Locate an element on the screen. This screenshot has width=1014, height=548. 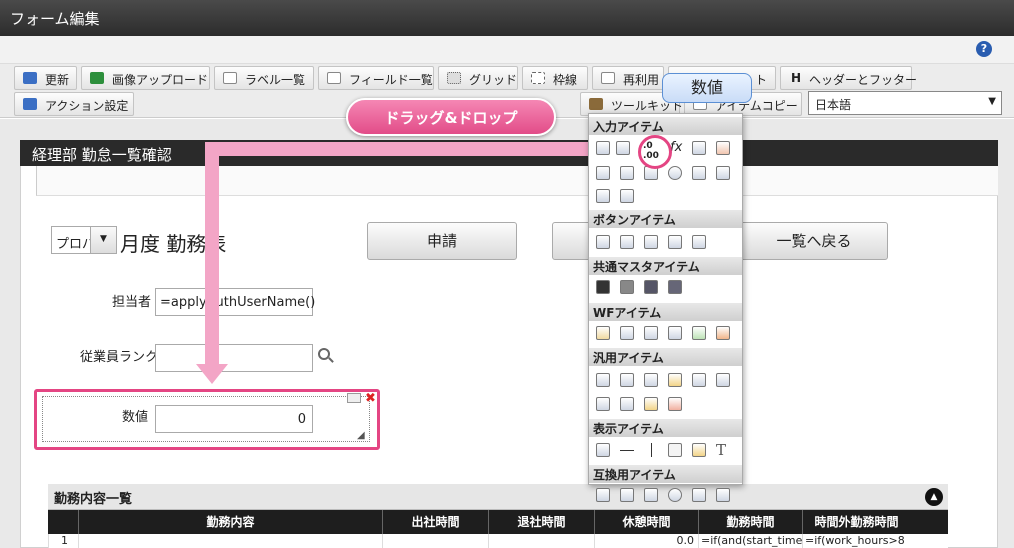
number-label: 数値 is located at coordinates (135, 417).